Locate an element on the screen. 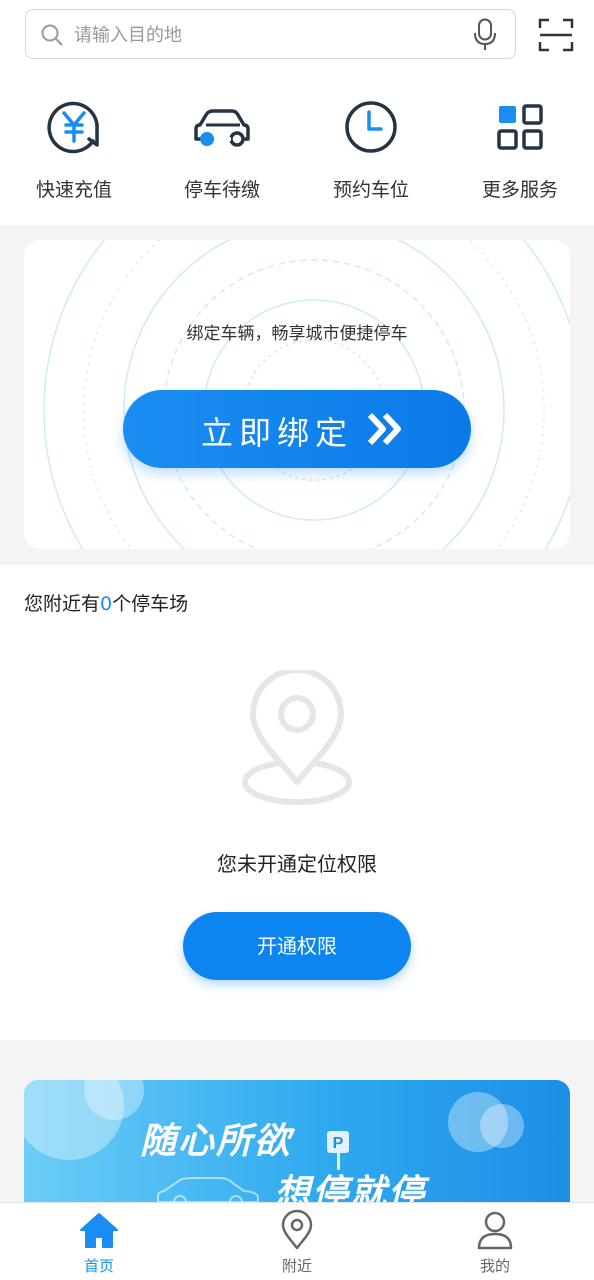 Image resolution: width=594 pixels, height=1280 pixels. service-more: 更多服务 is located at coordinates (520, 152).